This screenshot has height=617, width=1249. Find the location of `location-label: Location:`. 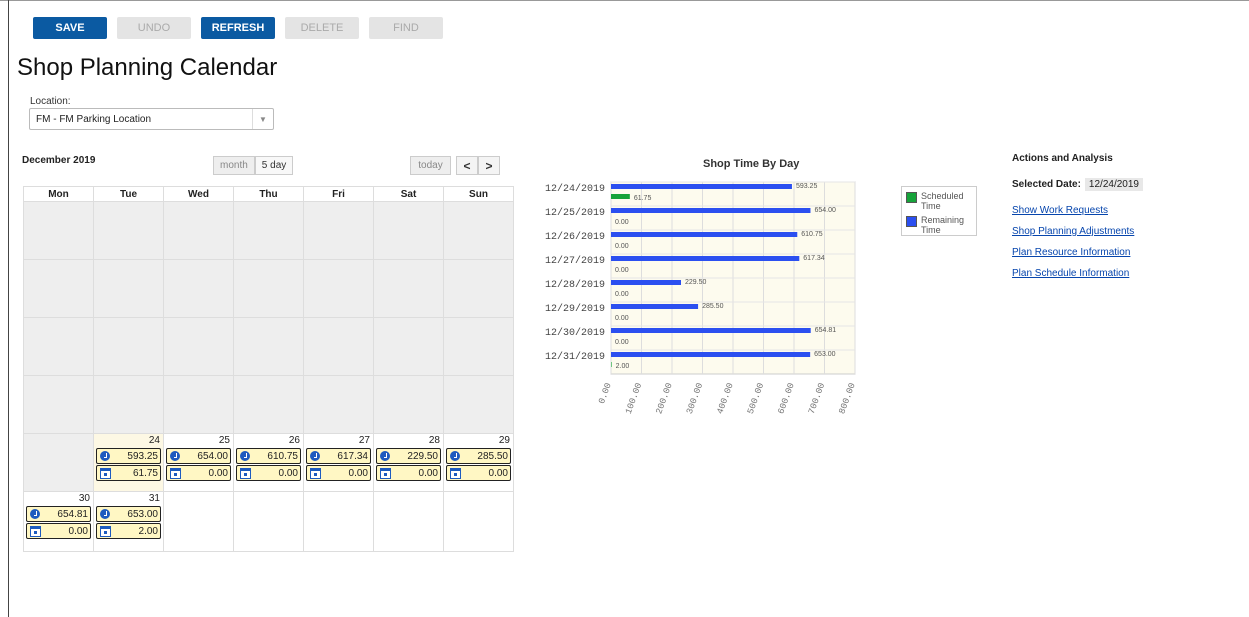

location-label: Location: is located at coordinates (50, 101).